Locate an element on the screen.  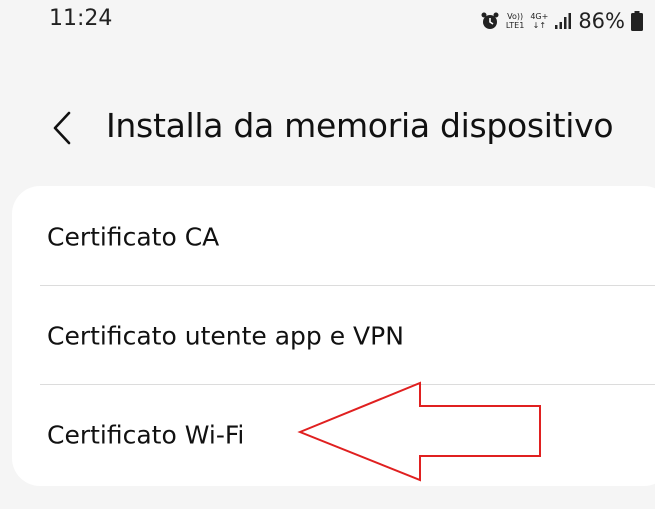
list-item-label: Certificato utente app e VPN is located at coordinates (225, 336).